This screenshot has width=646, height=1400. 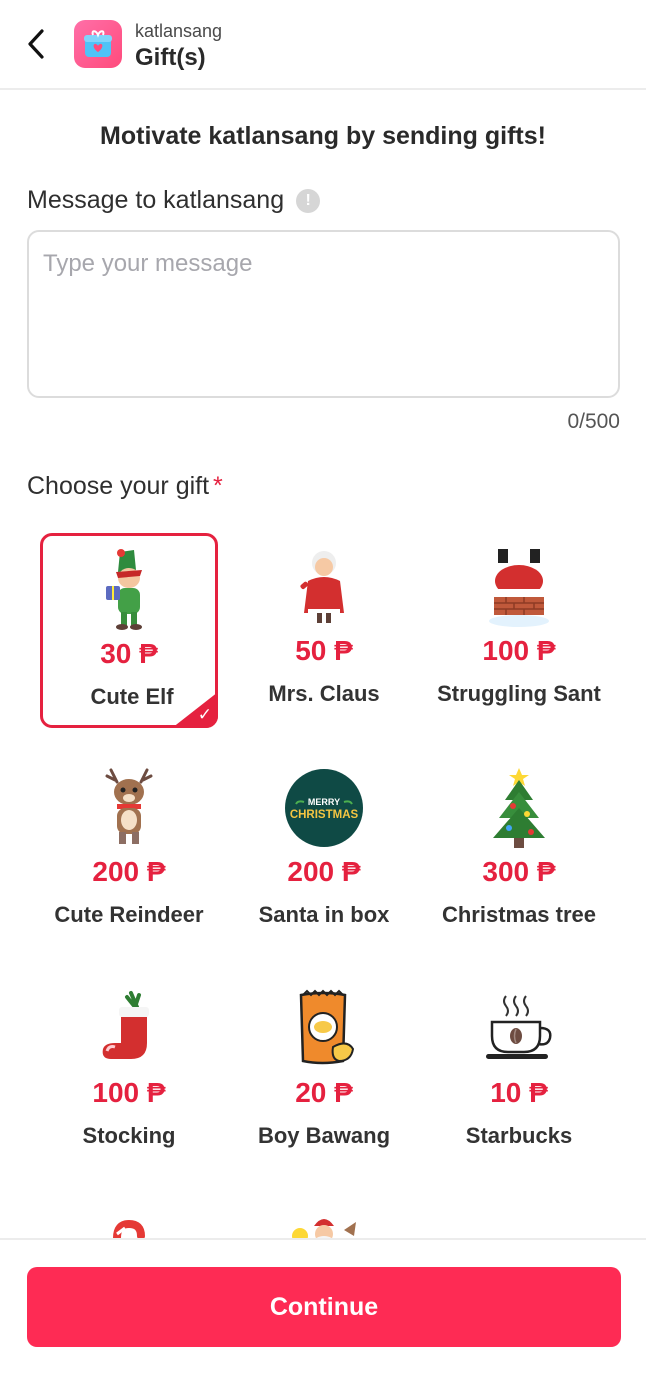 I want to click on message-label: Message to katlansang !, so click(x=174, y=200).